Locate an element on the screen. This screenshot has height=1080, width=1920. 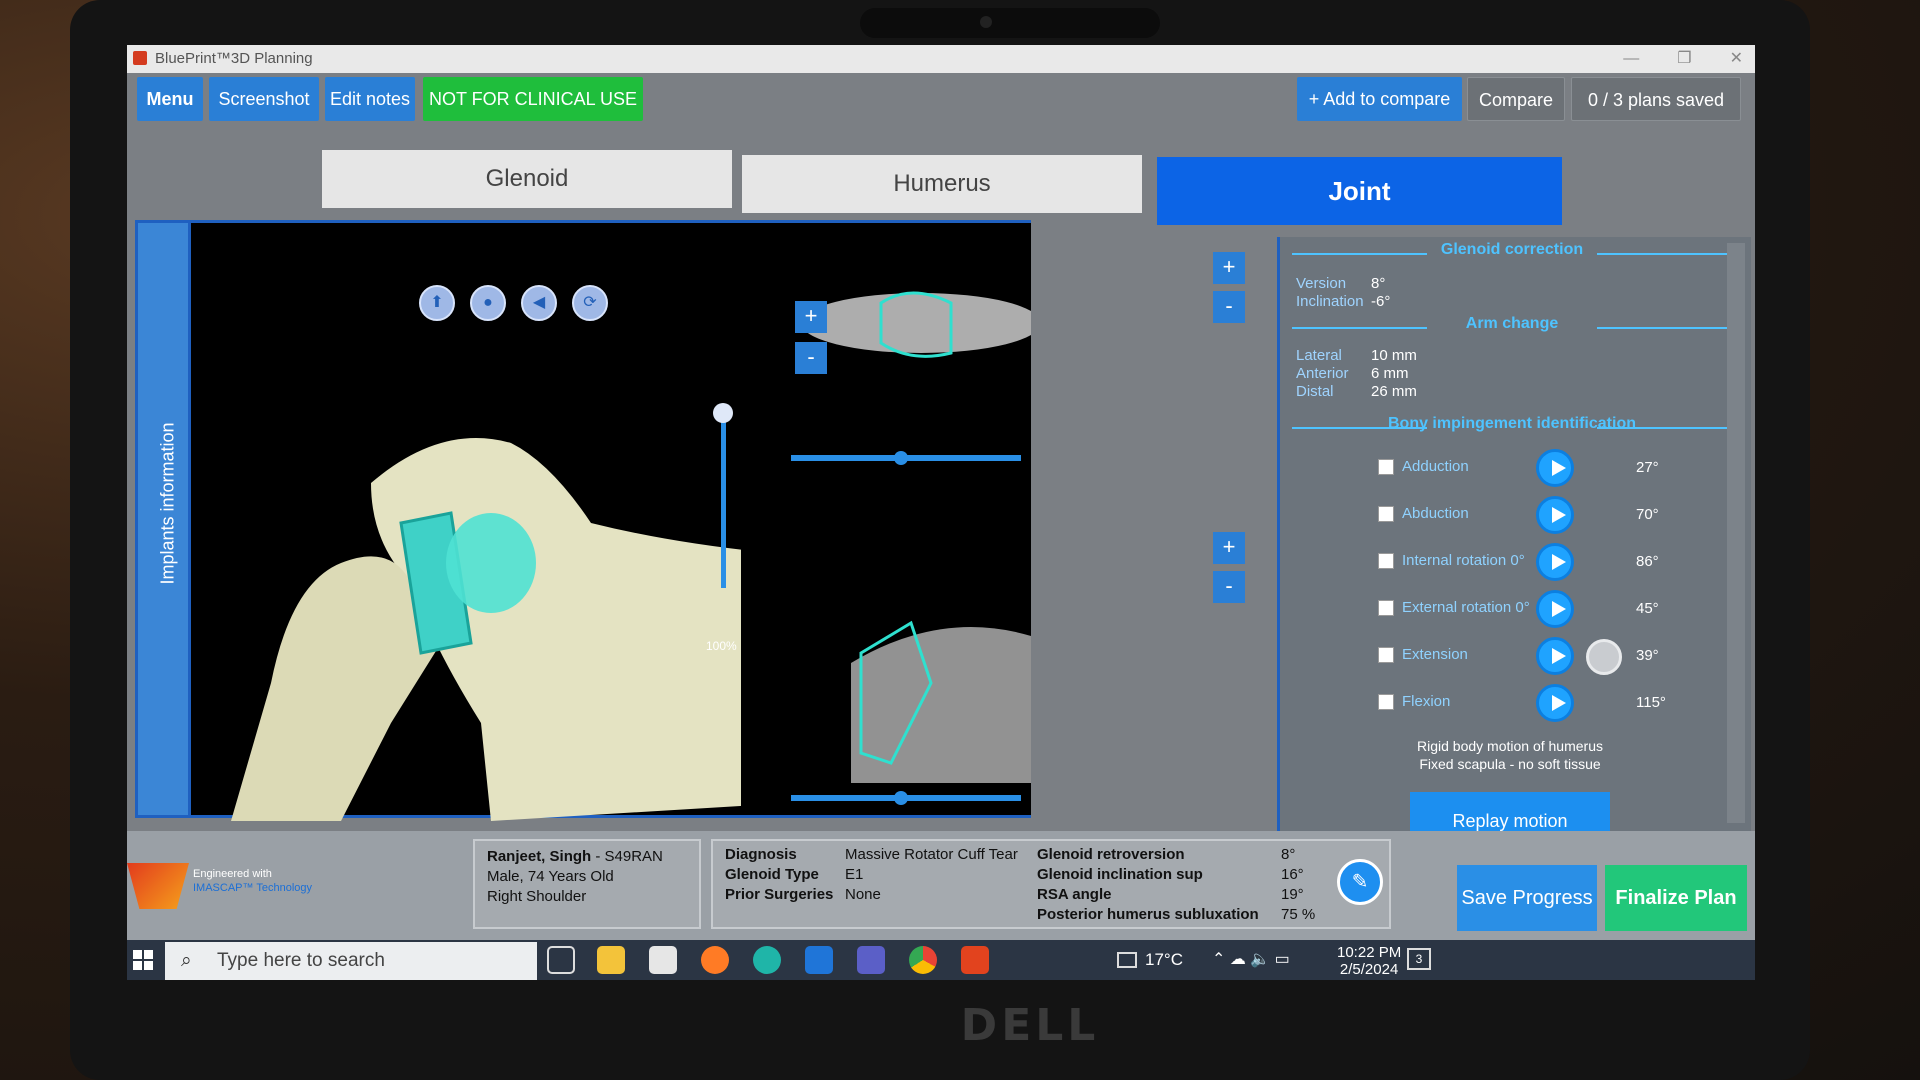
screenshot-button: Screenshot is located at coordinates (264, 99).